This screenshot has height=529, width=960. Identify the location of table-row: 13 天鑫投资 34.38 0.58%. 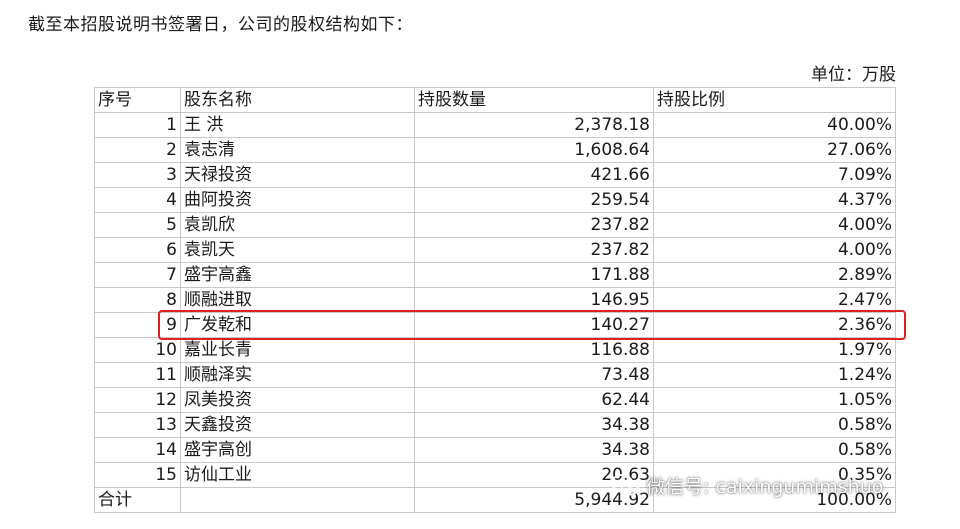
(495, 425).